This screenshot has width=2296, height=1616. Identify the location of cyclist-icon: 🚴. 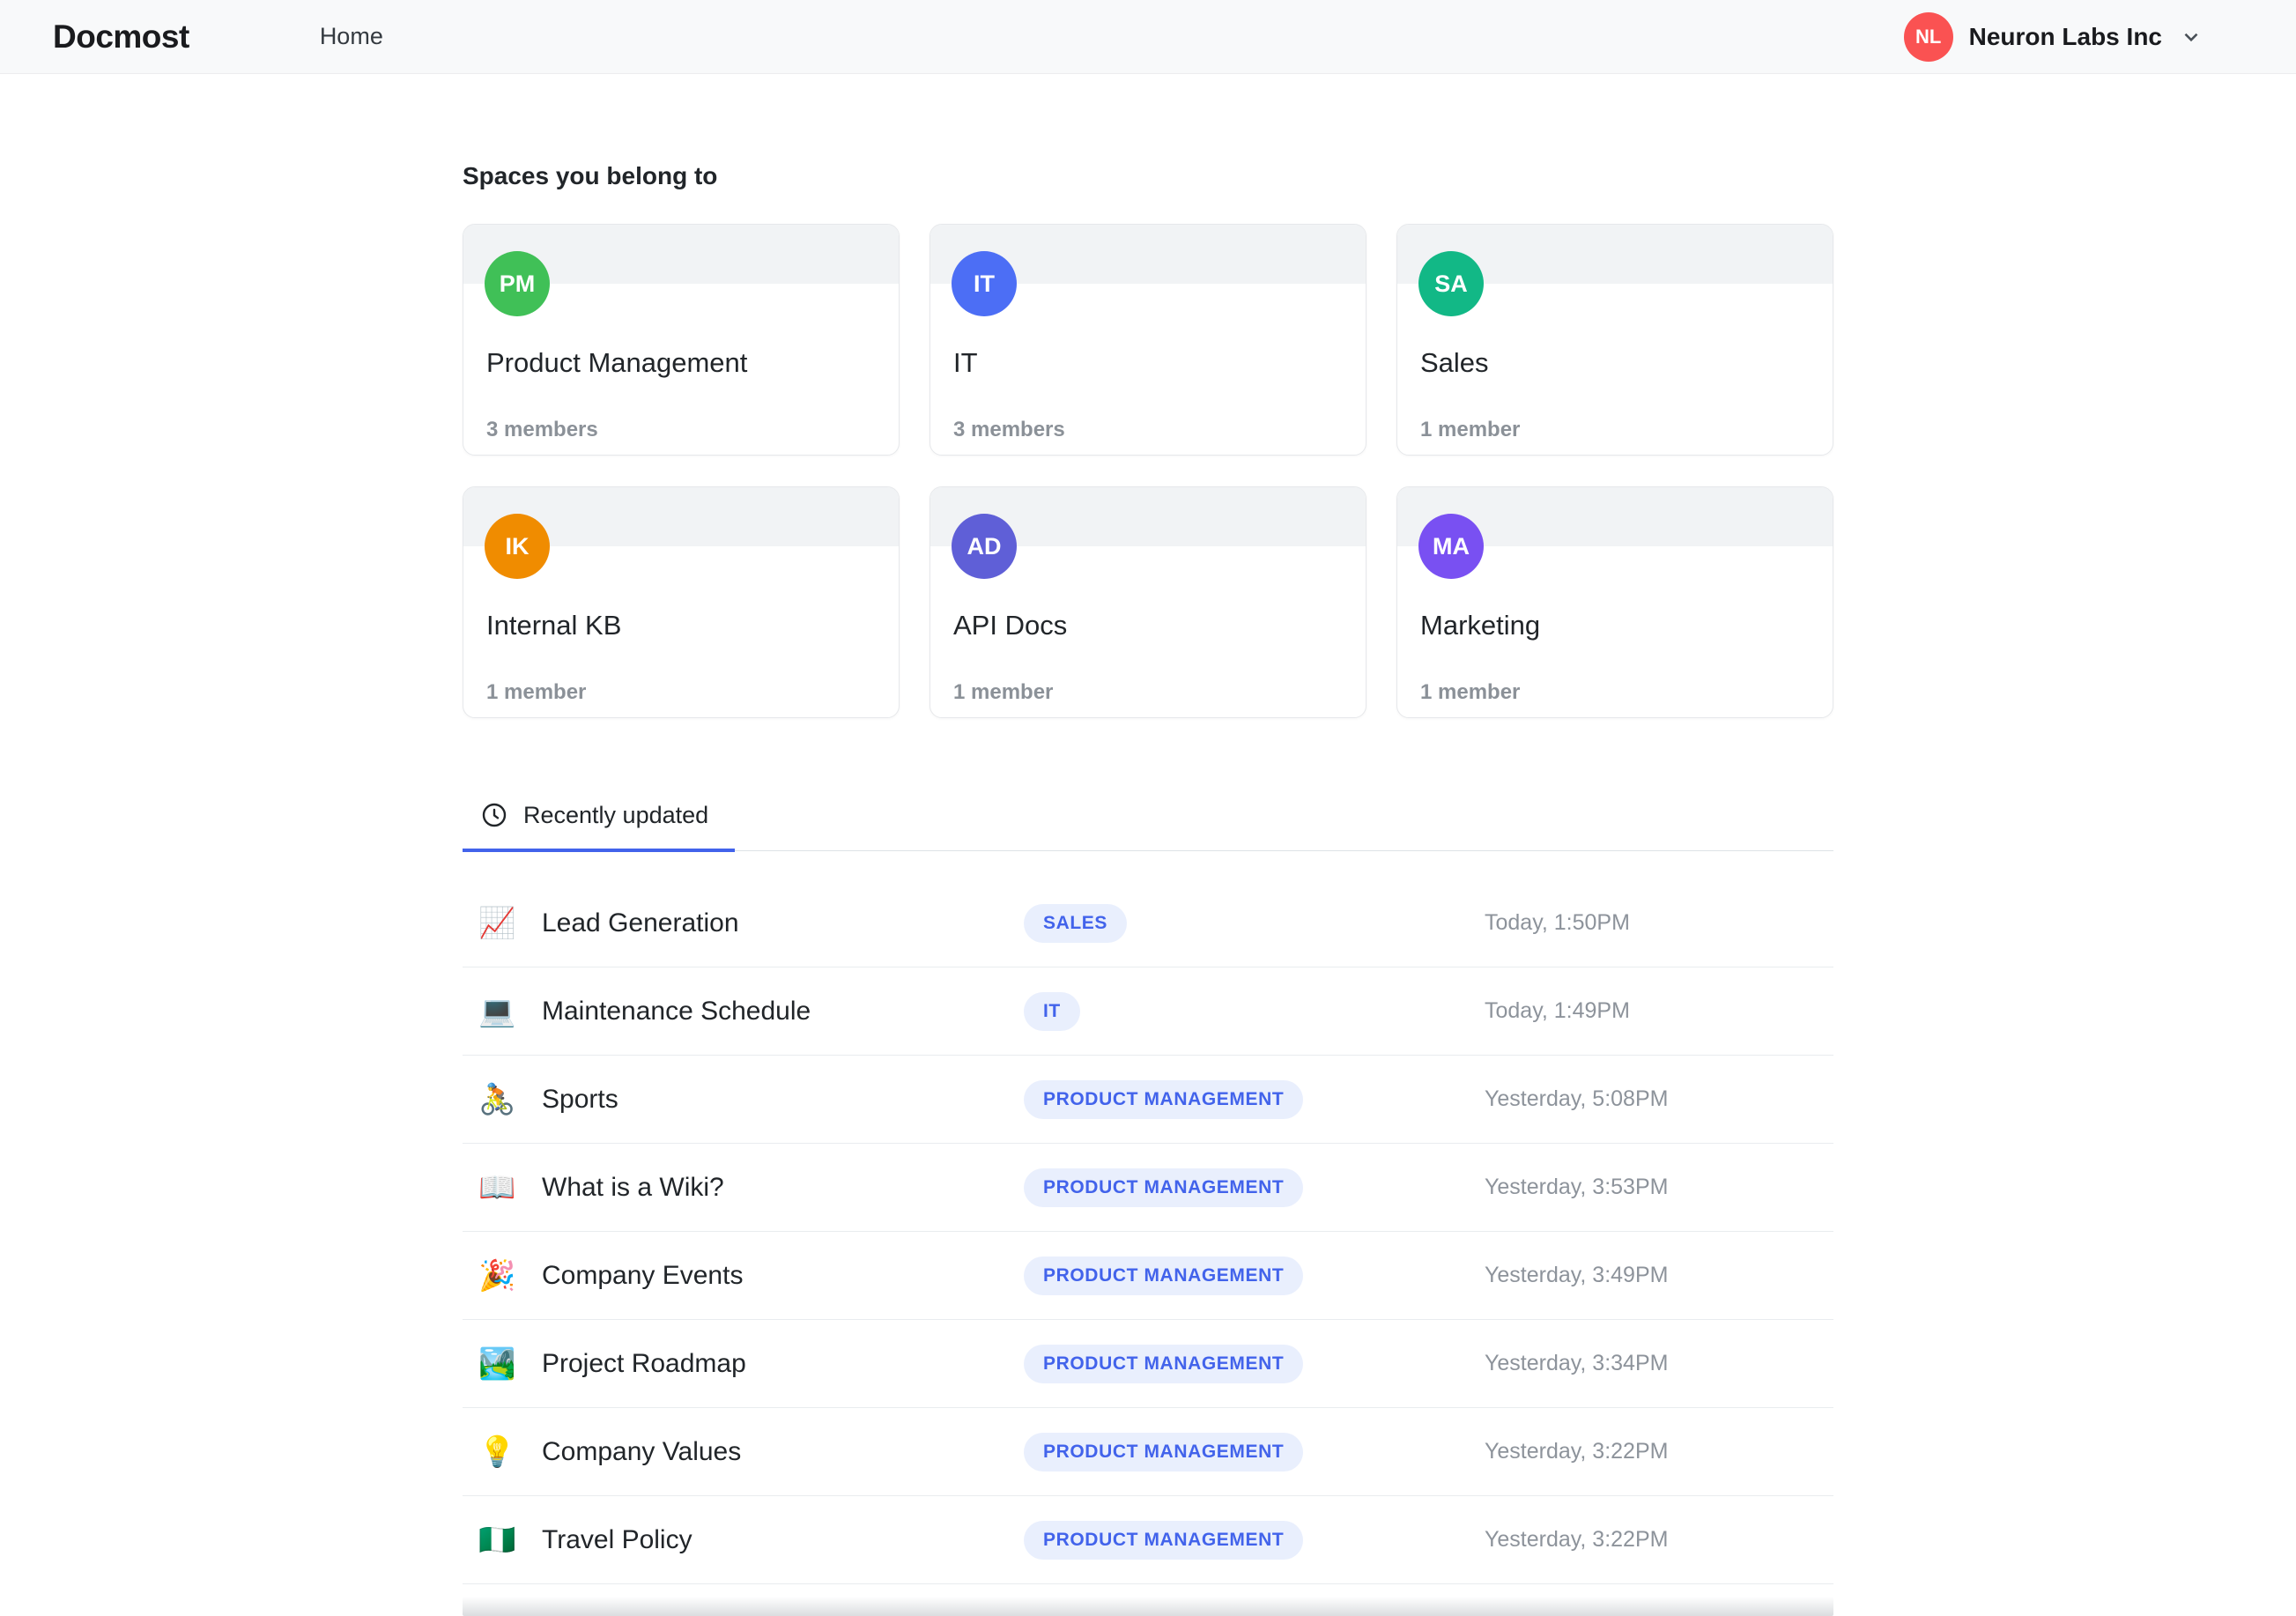
(497, 1099).